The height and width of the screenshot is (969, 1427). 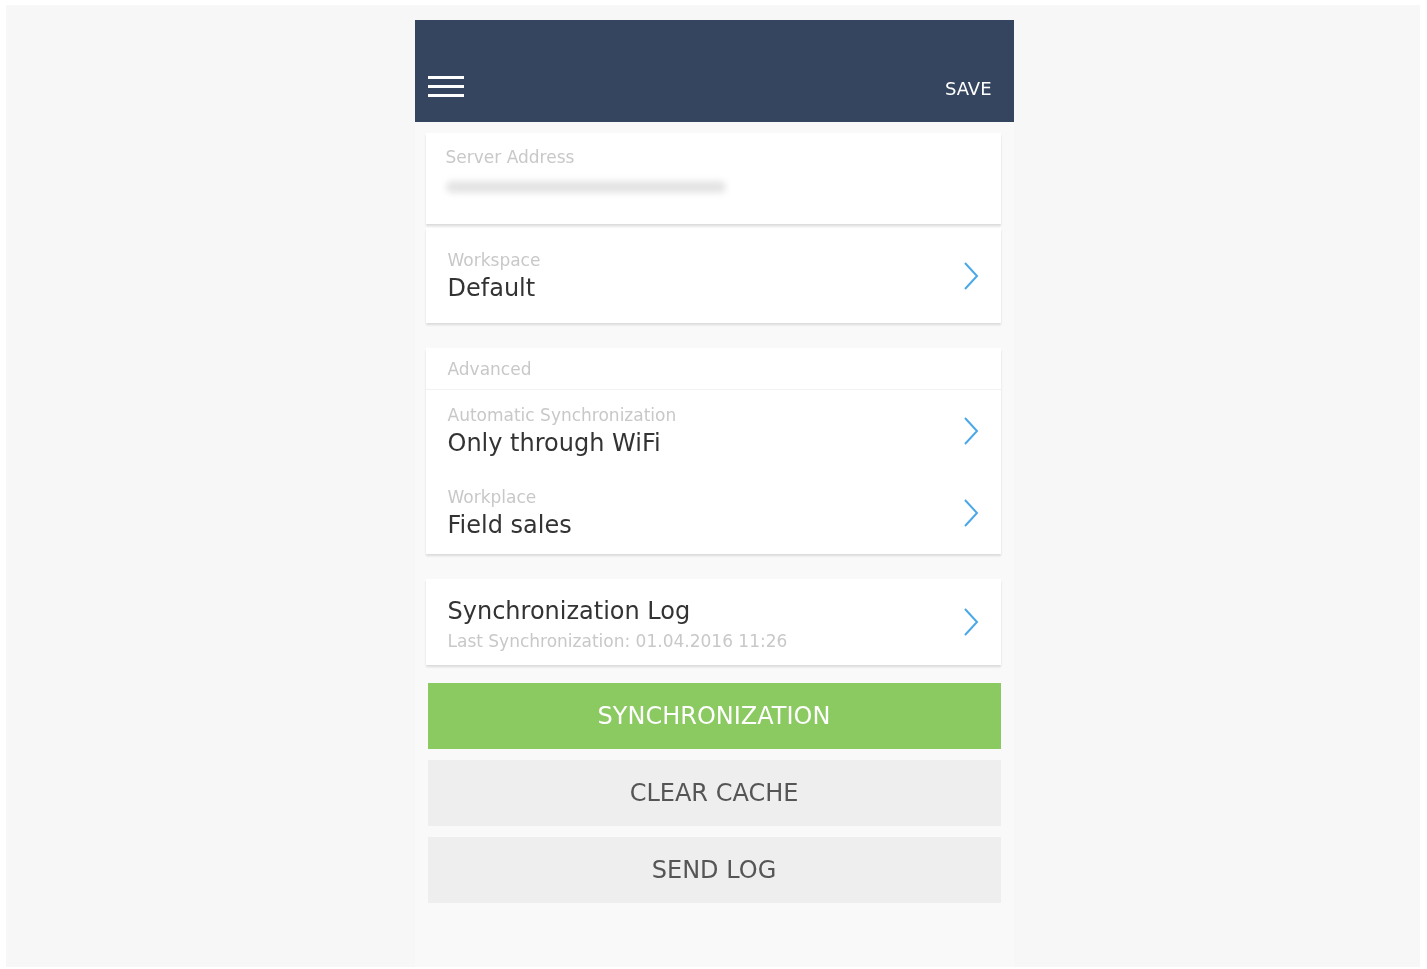 What do you see at coordinates (569, 611) in the screenshot?
I see `log-title: Synchronization Log` at bounding box center [569, 611].